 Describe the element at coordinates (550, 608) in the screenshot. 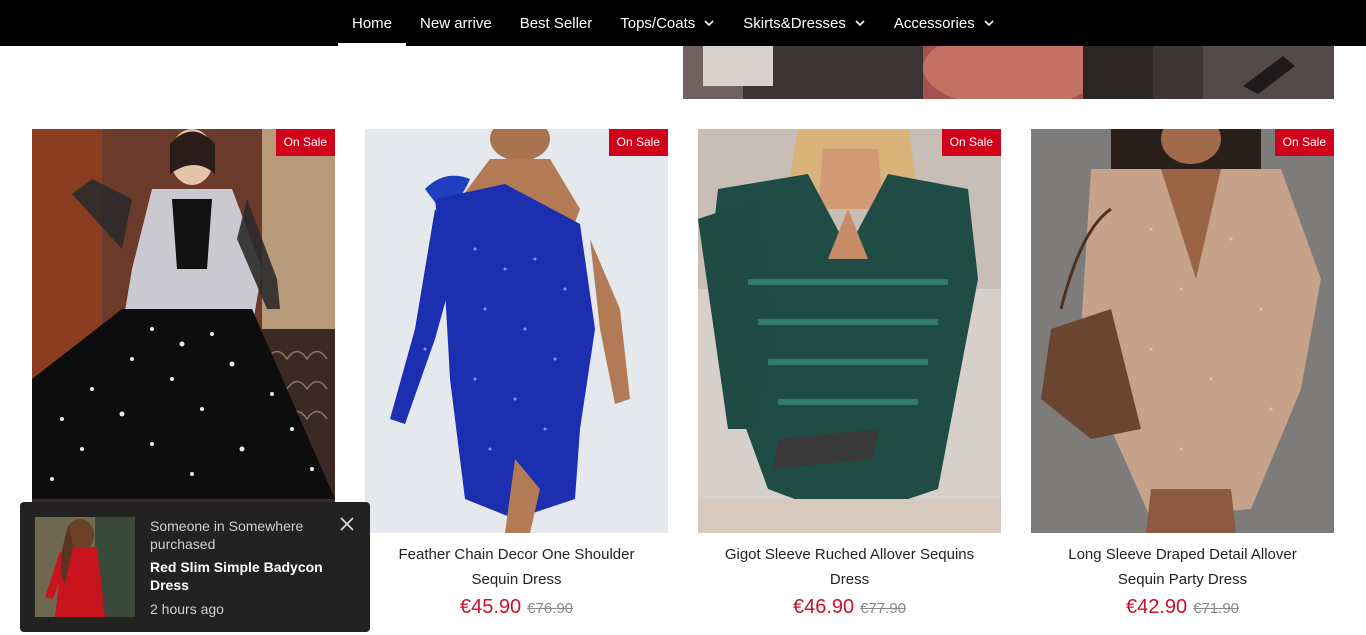

I see `original-price: €76.90` at that location.